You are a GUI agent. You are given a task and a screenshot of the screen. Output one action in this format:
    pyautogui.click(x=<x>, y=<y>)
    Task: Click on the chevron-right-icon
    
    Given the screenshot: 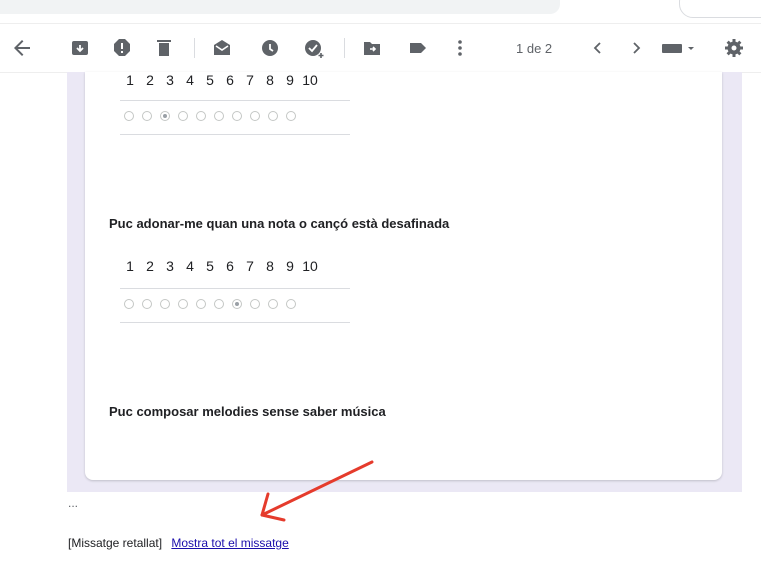 What is the action you would take?
    pyautogui.click(x=636, y=48)
    